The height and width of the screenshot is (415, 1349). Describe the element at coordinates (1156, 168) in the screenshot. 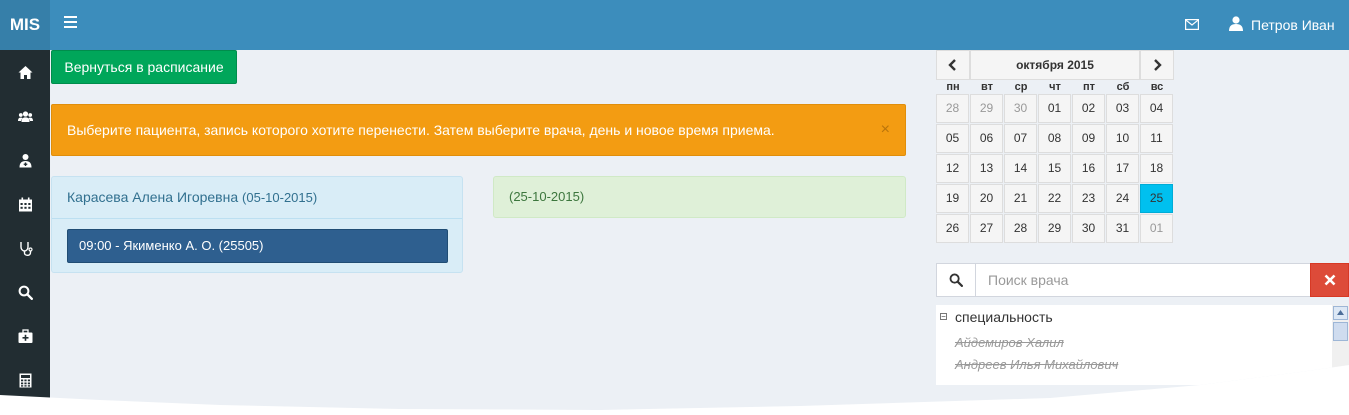

I see `calendar-day: 18` at that location.